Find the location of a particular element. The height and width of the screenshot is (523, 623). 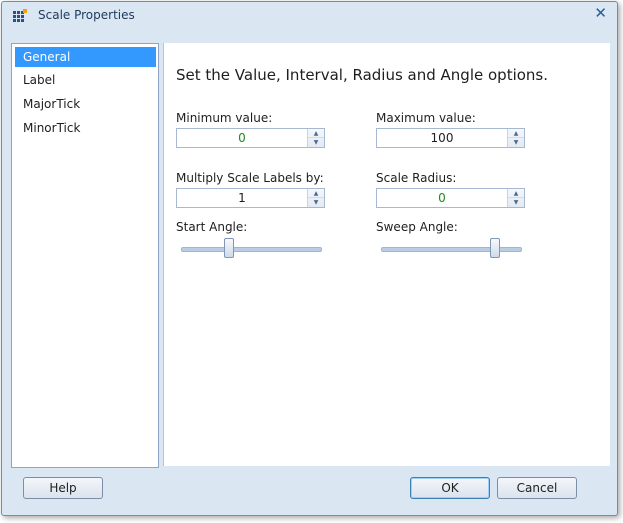

scale-radius-spinner: ▲ ▼ is located at coordinates (450, 198).